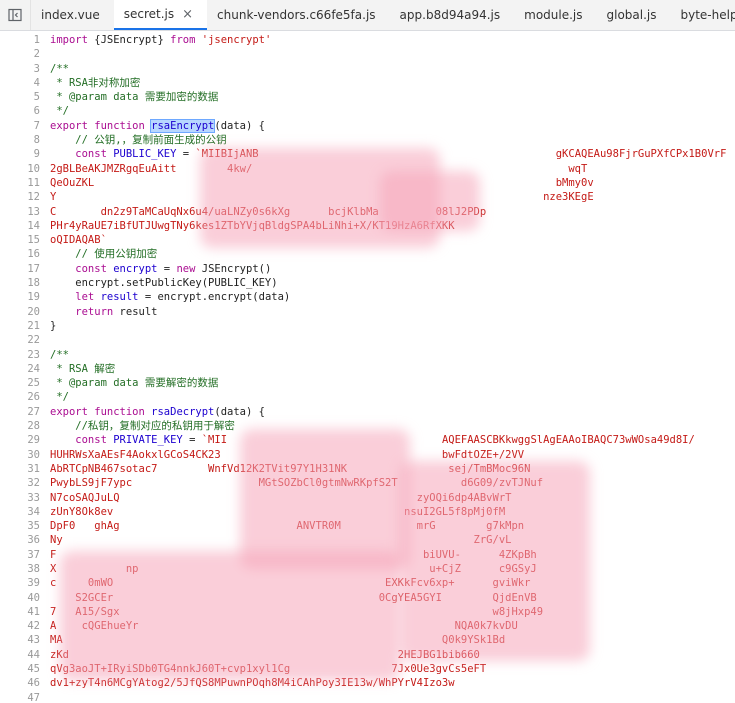 The image size is (735, 703). I want to click on line-number: 7, so click(36, 125).